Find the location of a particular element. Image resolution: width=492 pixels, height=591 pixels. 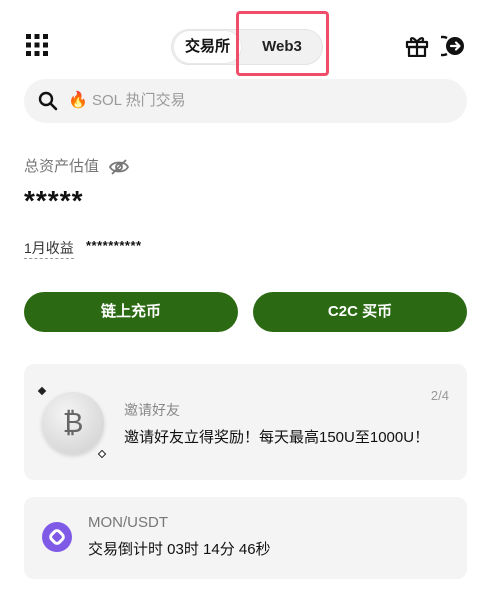

bitcoin-icon: ₿ is located at coordinates (73, 422).